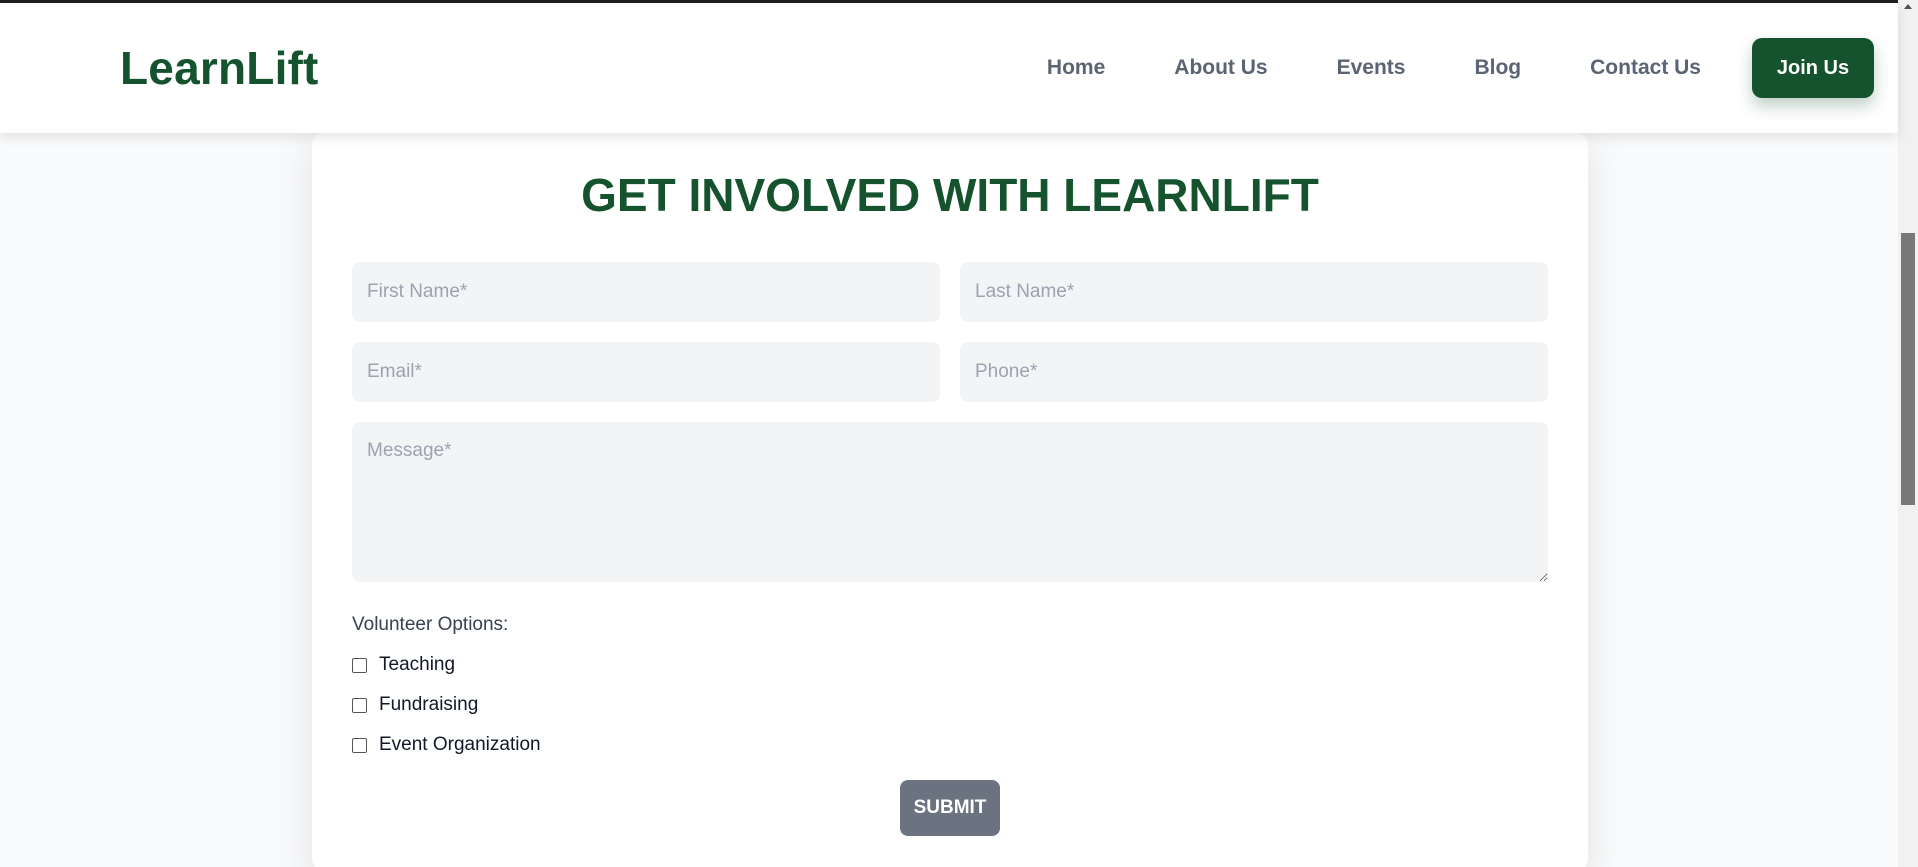 The height and width of the screenshot is (867, 1918). I want to click on nav-link-blog: Blog, so click(1497, 68).